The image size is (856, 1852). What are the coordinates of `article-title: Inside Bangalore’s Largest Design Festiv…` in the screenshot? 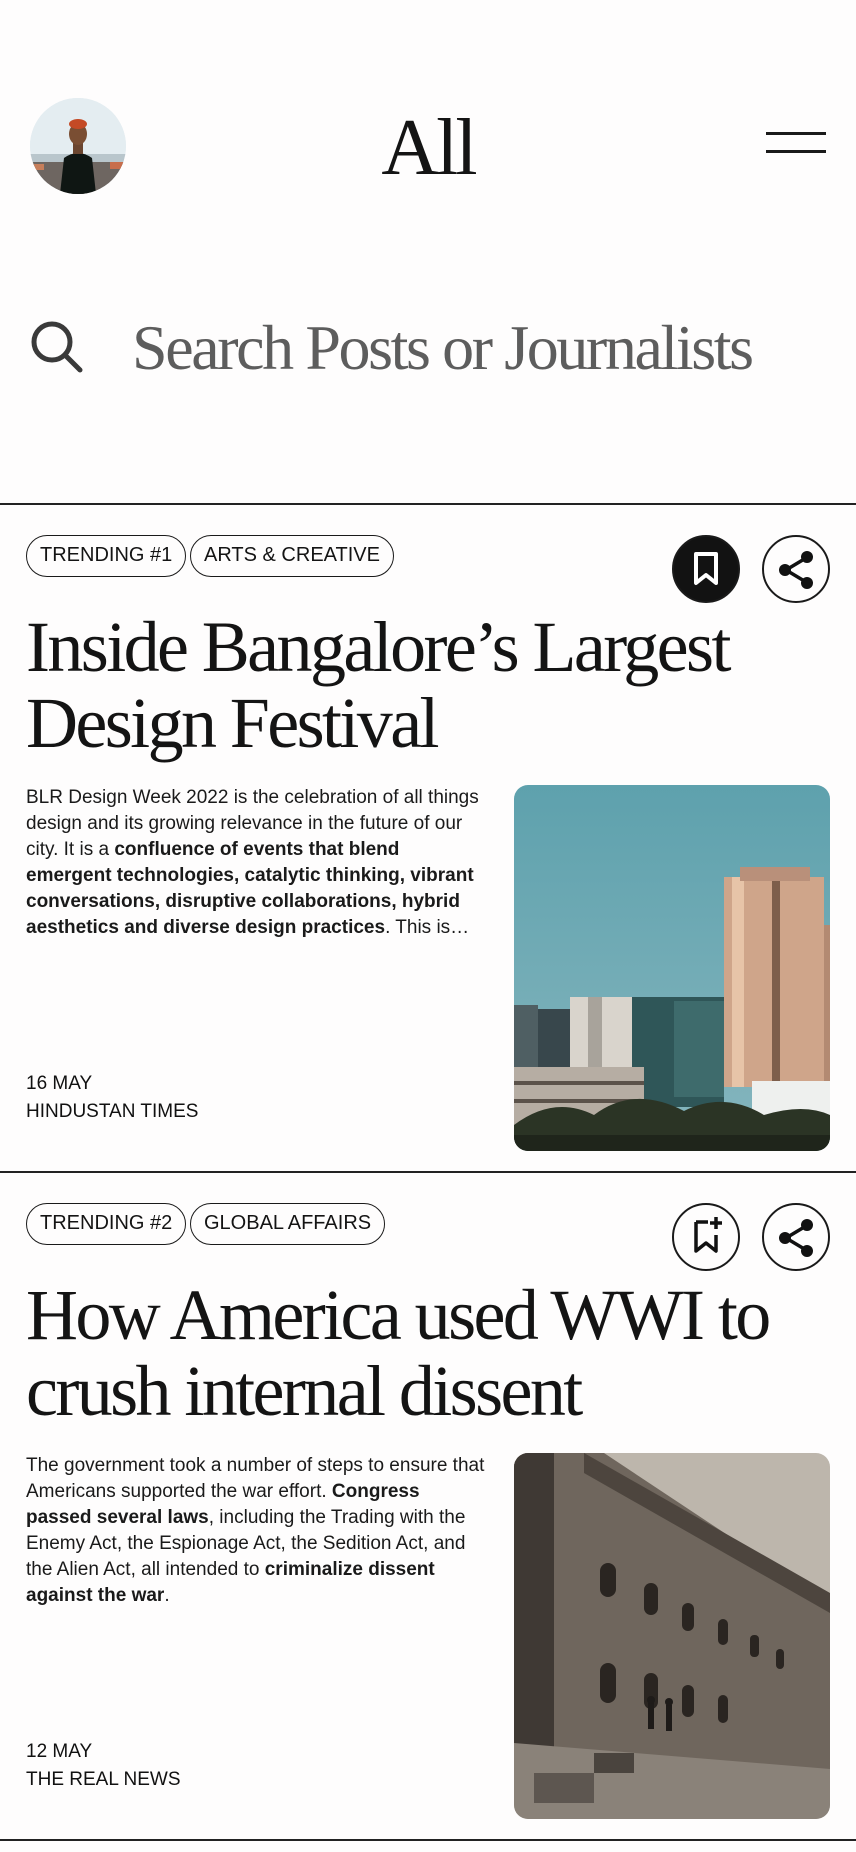 It's located at (406, 685).